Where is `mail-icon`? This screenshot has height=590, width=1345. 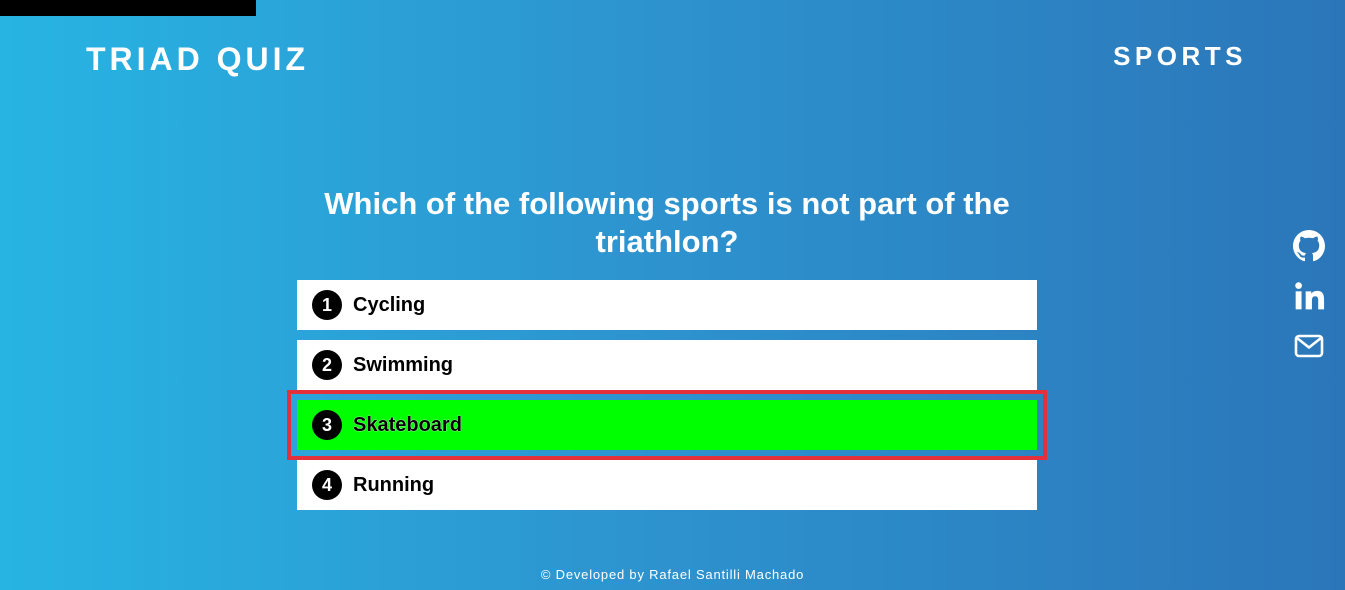
mail-icon is located at coordinates (1309, 346).